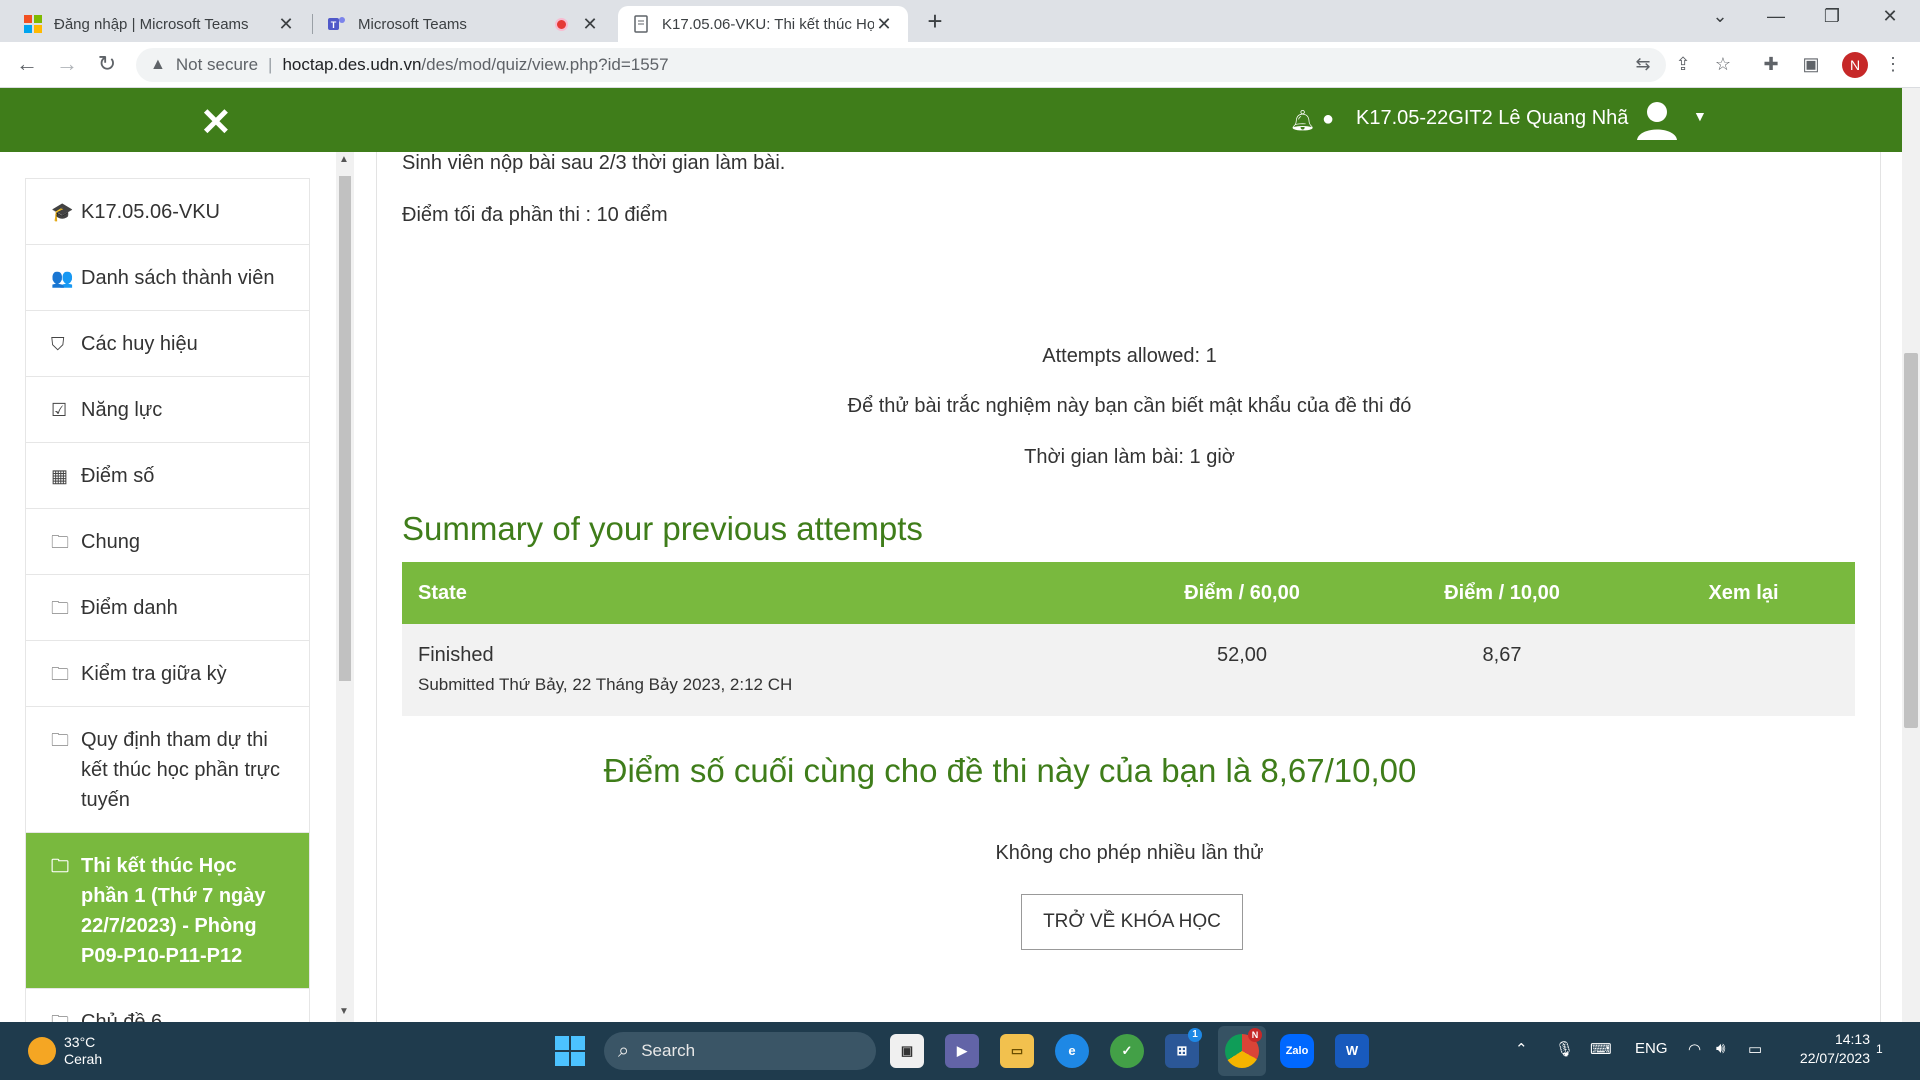 The height and width of the screenshot is (1080, 1920). I want to click on volume-icon: 🔊︎, so click(1720, 1048).